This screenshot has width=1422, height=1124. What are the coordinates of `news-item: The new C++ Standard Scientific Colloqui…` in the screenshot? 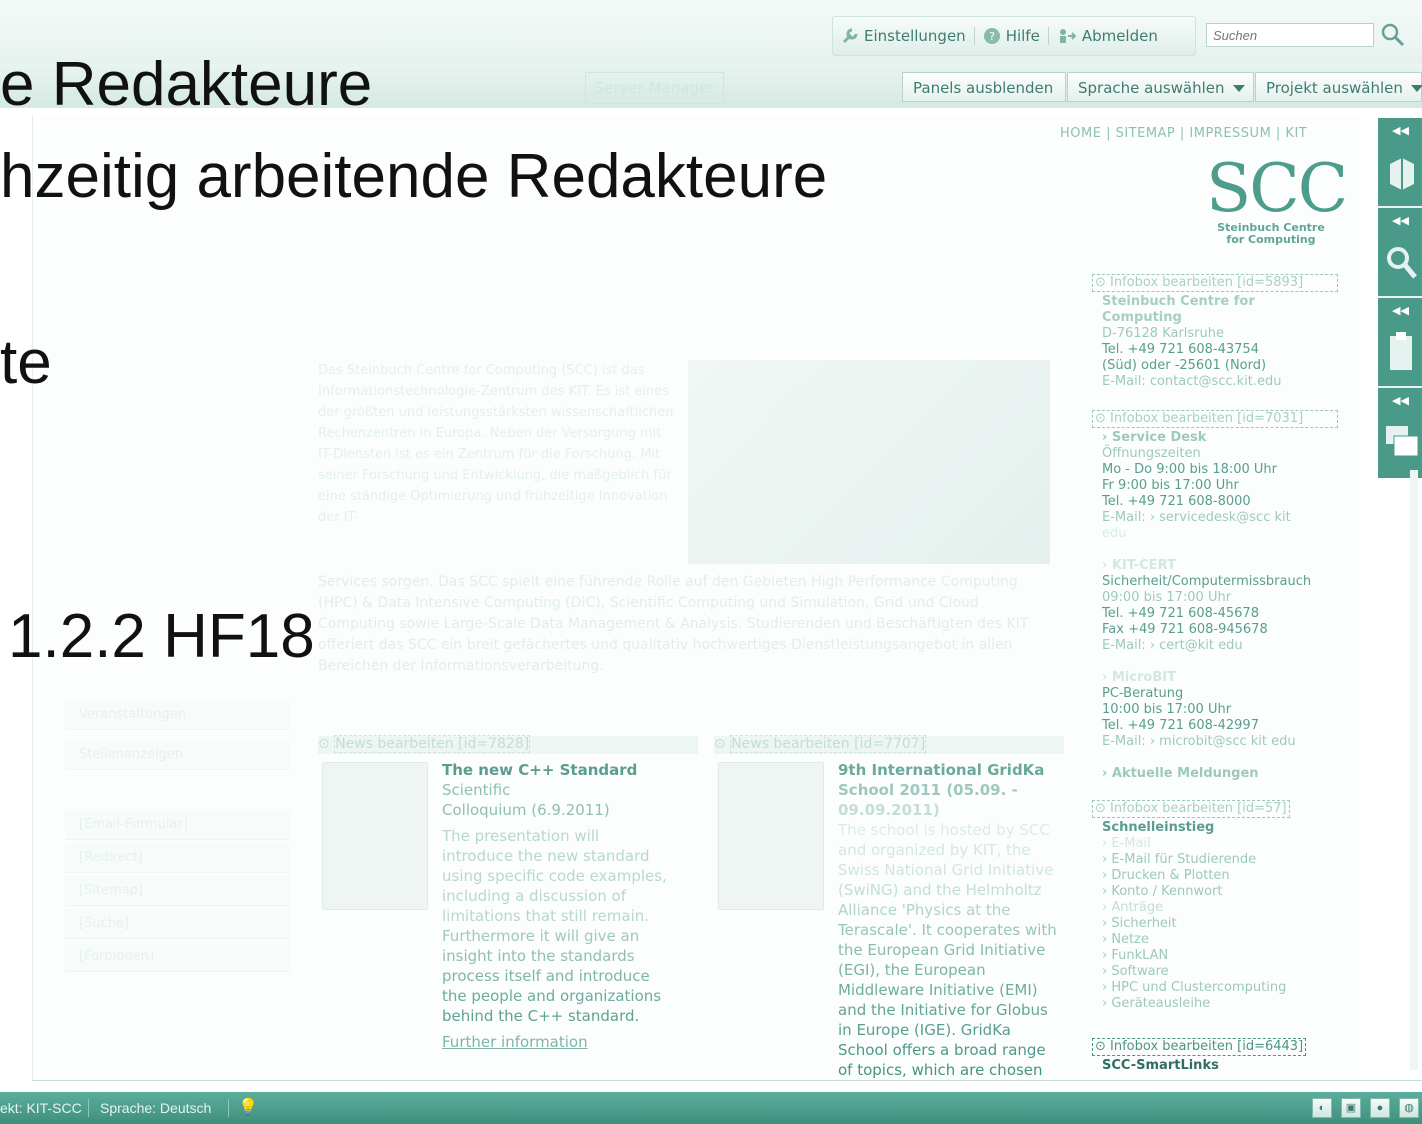 It's located at (562, 906).